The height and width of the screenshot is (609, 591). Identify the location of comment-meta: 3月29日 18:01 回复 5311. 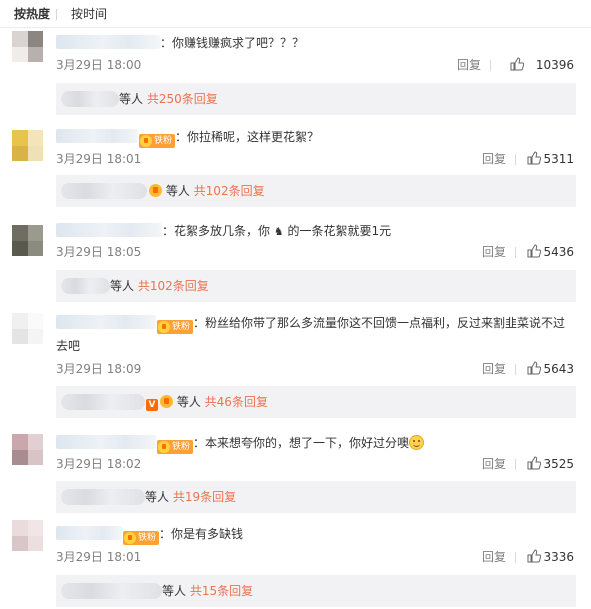
(315, 159).